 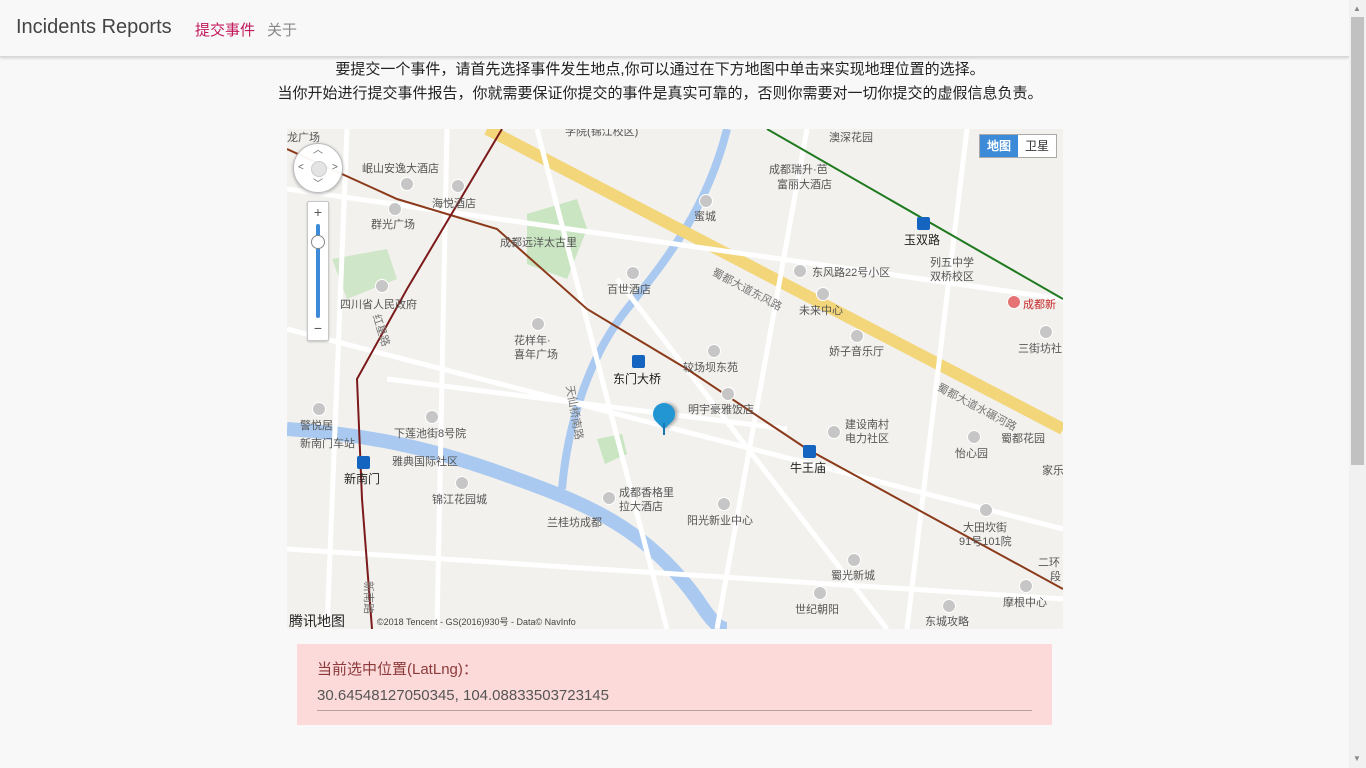 What do you see at coordinates (368, 597) in the screenshot?
I see `map-label-road: 新南路` at bounding box center [368, 597].